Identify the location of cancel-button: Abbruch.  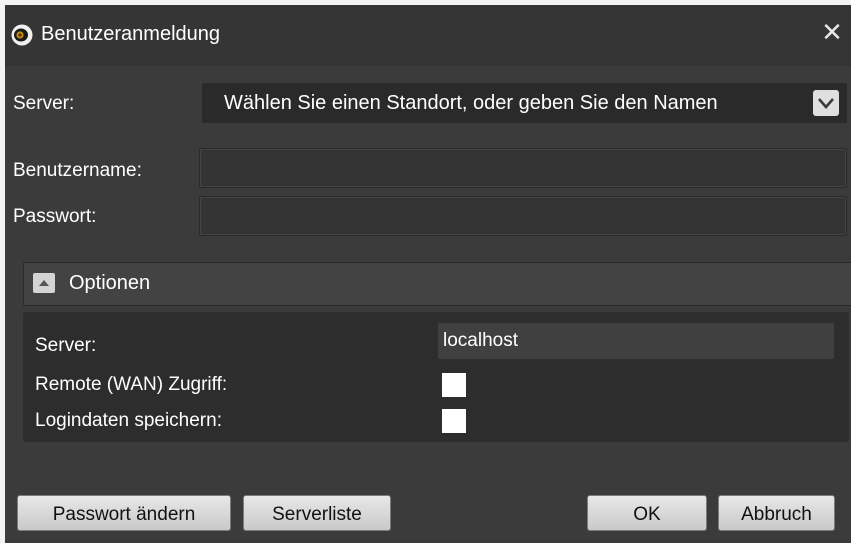
(776, 513).